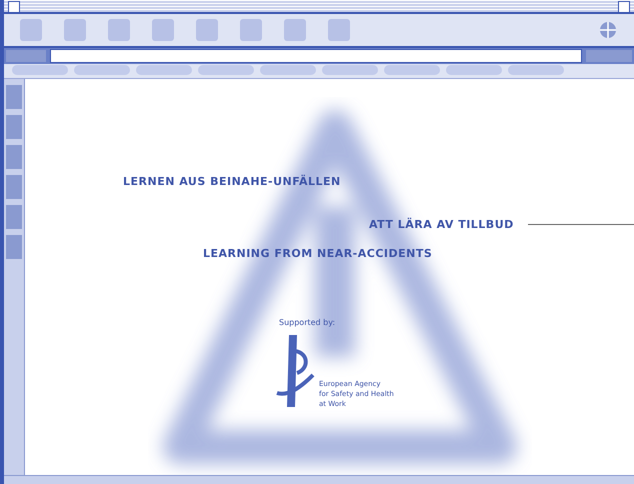  What do you see at coordinates (232, 181) in the screenshot?
I see `heading: LERNEN AUS BEINAHE-UNFÄLLEN` at bounding box center [232, 181].